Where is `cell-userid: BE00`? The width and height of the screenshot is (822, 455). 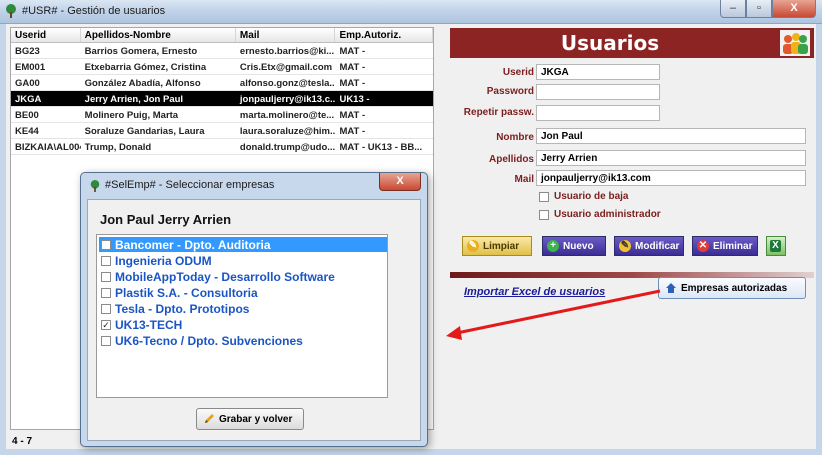 cell-userid: BE00 is located at coordinates (27, 115).